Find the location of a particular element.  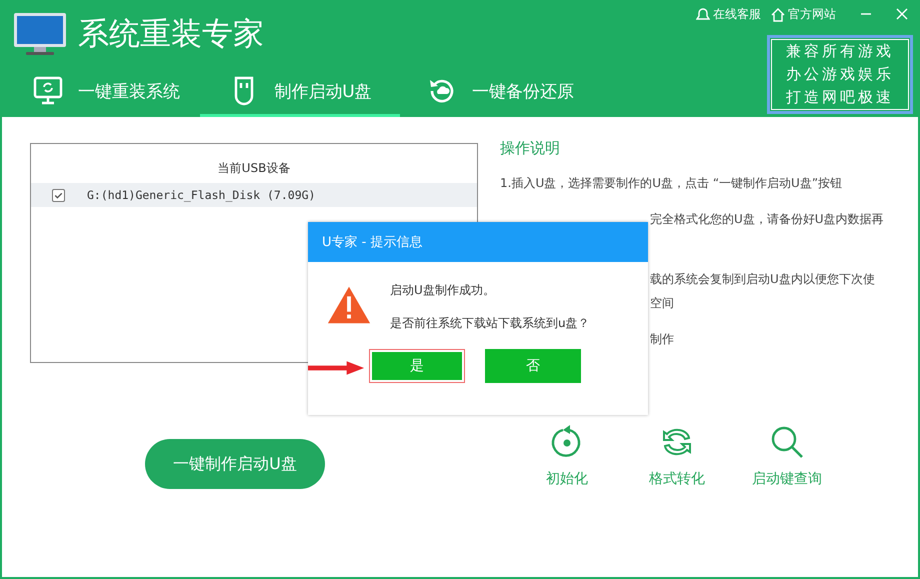

home-icon is located at coordinates (778, 15).